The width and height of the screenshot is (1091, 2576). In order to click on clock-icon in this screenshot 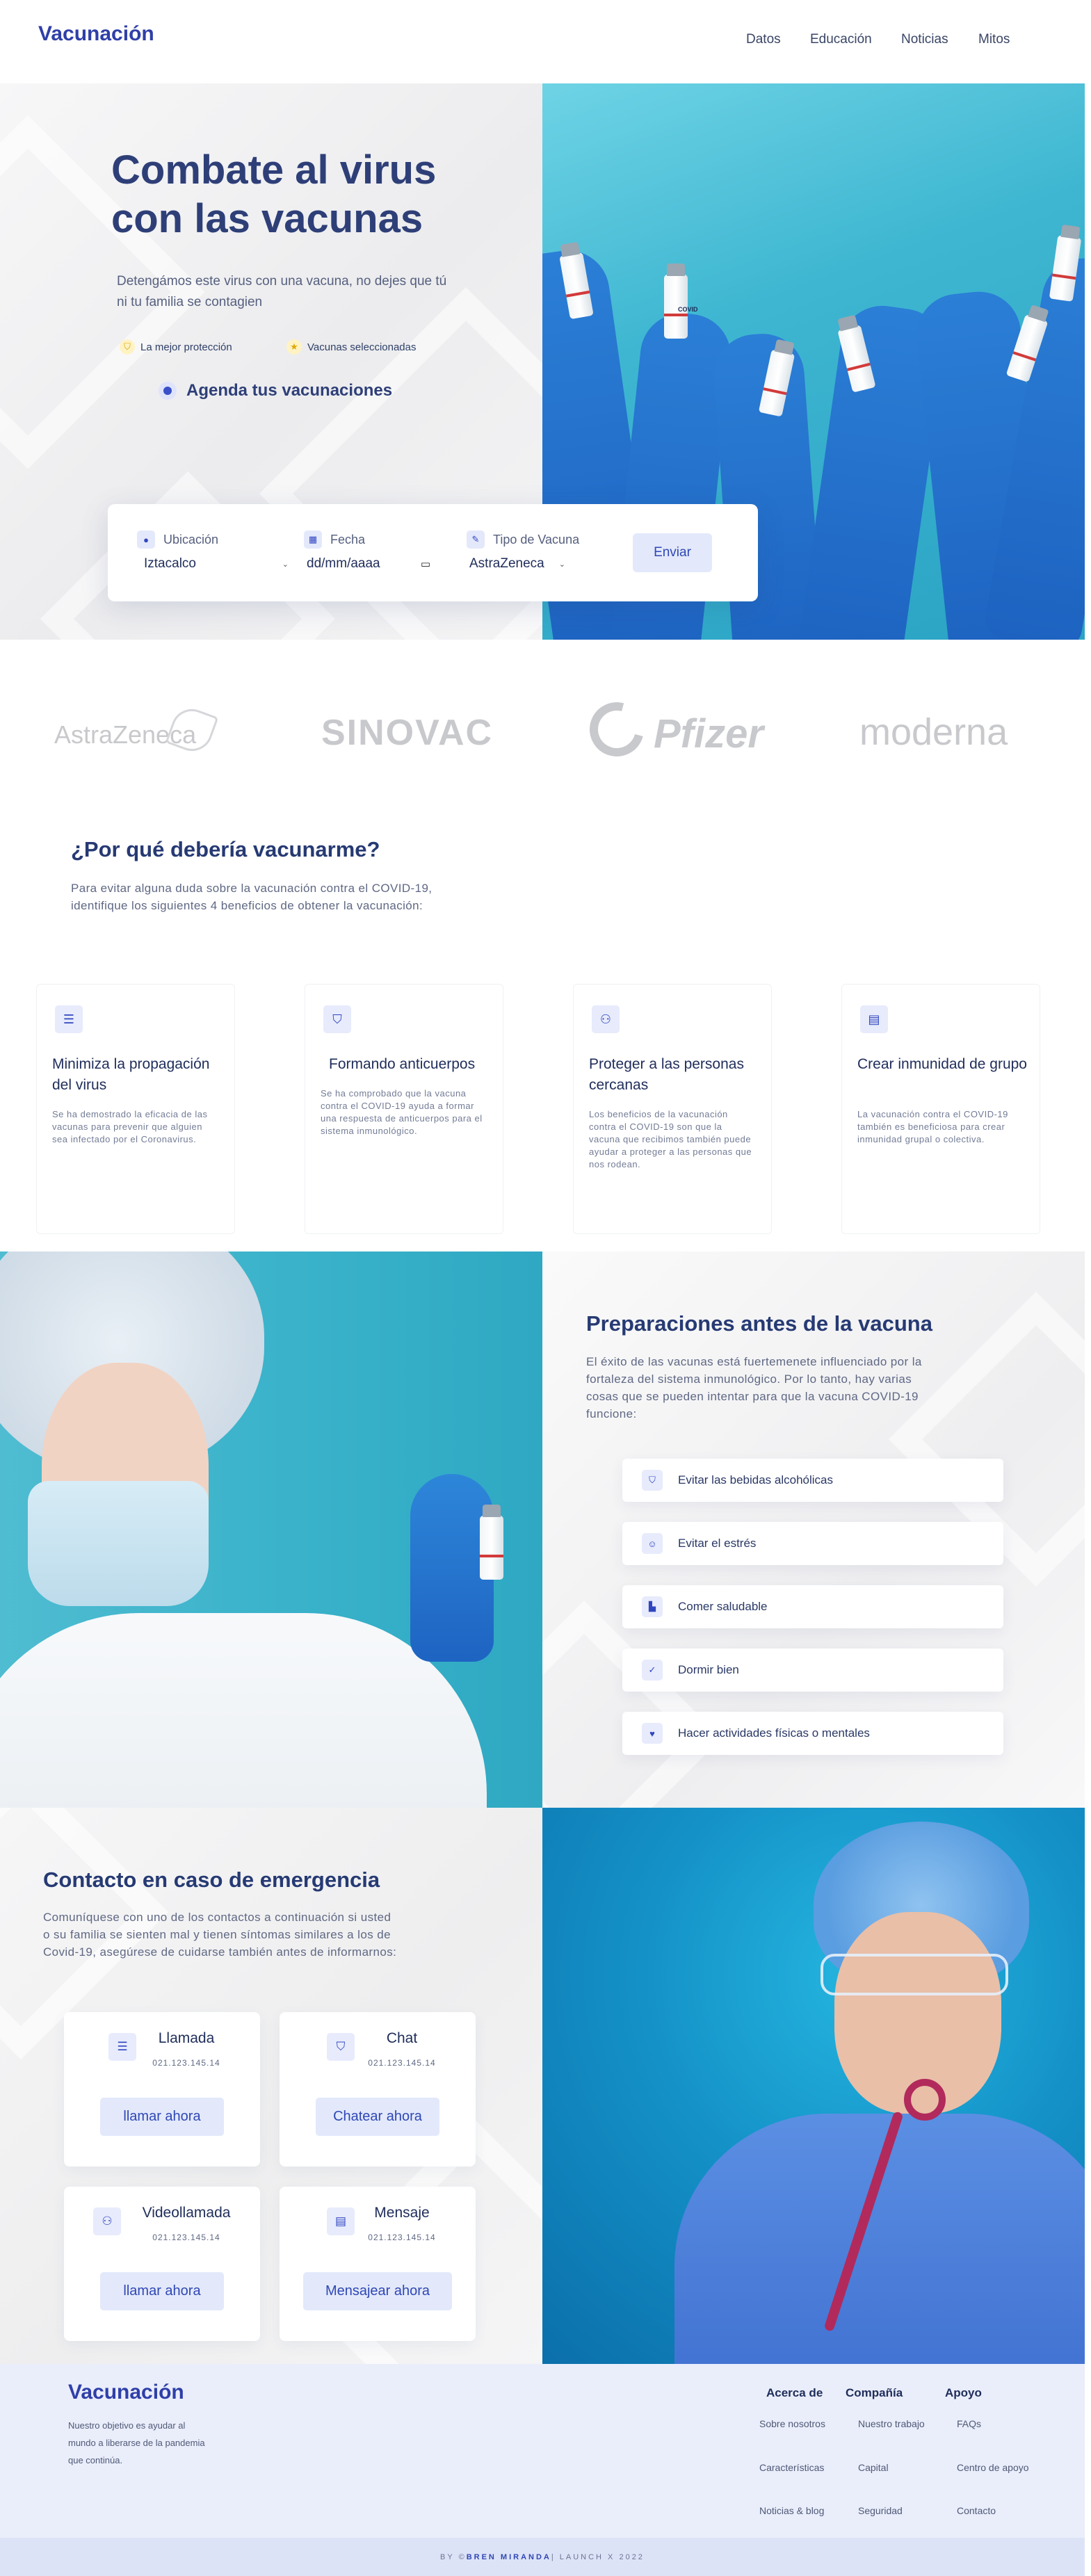, I will do `click(168, 391)`.